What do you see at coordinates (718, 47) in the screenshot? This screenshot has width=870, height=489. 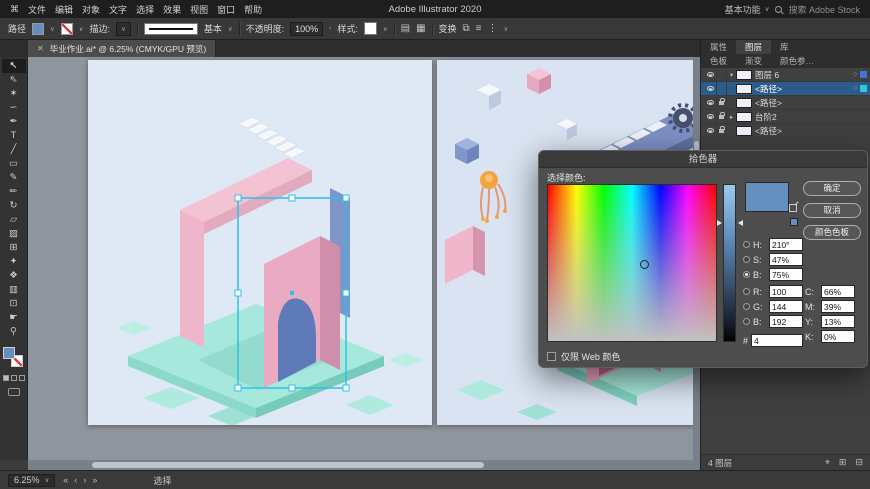 I see `tab-properties: 属性` at bounding box center [718, 47].